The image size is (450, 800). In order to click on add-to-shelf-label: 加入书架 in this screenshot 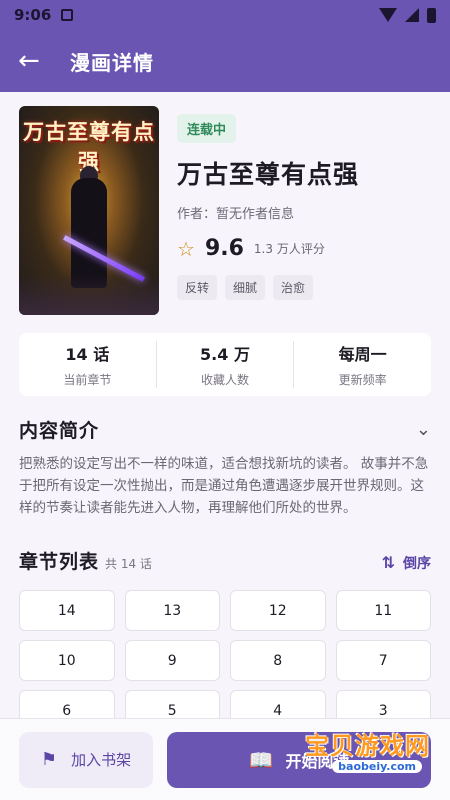, I will do `click(101, 760)`.